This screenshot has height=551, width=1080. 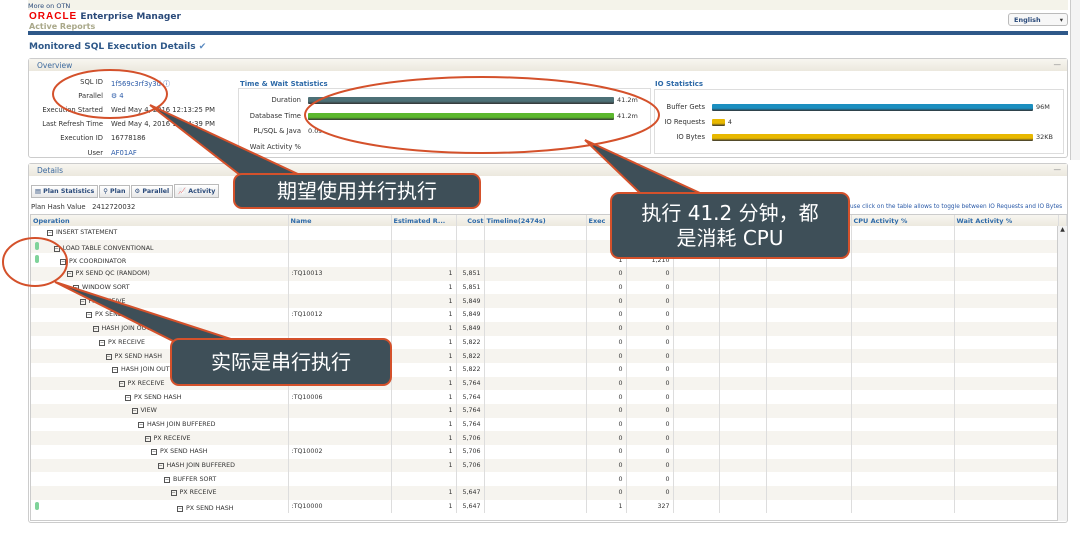 What do you see at coordinates (730, 225) in the screenshot?
I see `callout-cpu-note: 执行 41.2 分钟，都是消耗 CPU` at bounding box center [730, 225].